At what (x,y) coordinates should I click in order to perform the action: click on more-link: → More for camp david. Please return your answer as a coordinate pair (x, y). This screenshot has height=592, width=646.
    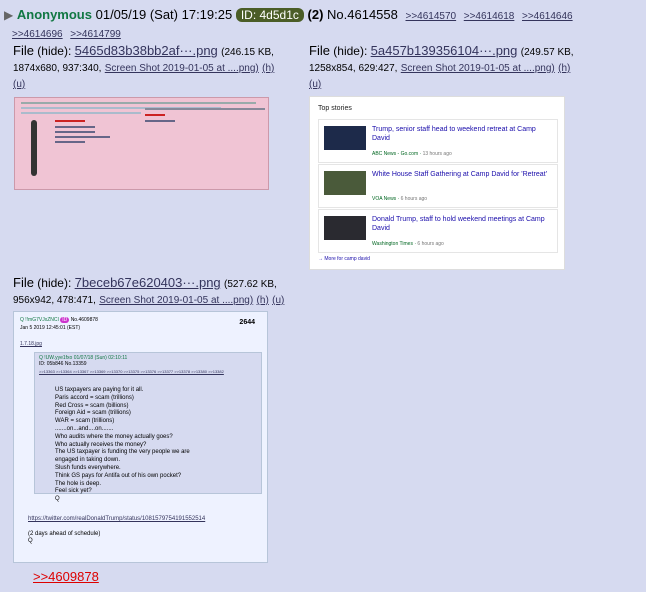
    Looking at the image, I should click on (344, 259).